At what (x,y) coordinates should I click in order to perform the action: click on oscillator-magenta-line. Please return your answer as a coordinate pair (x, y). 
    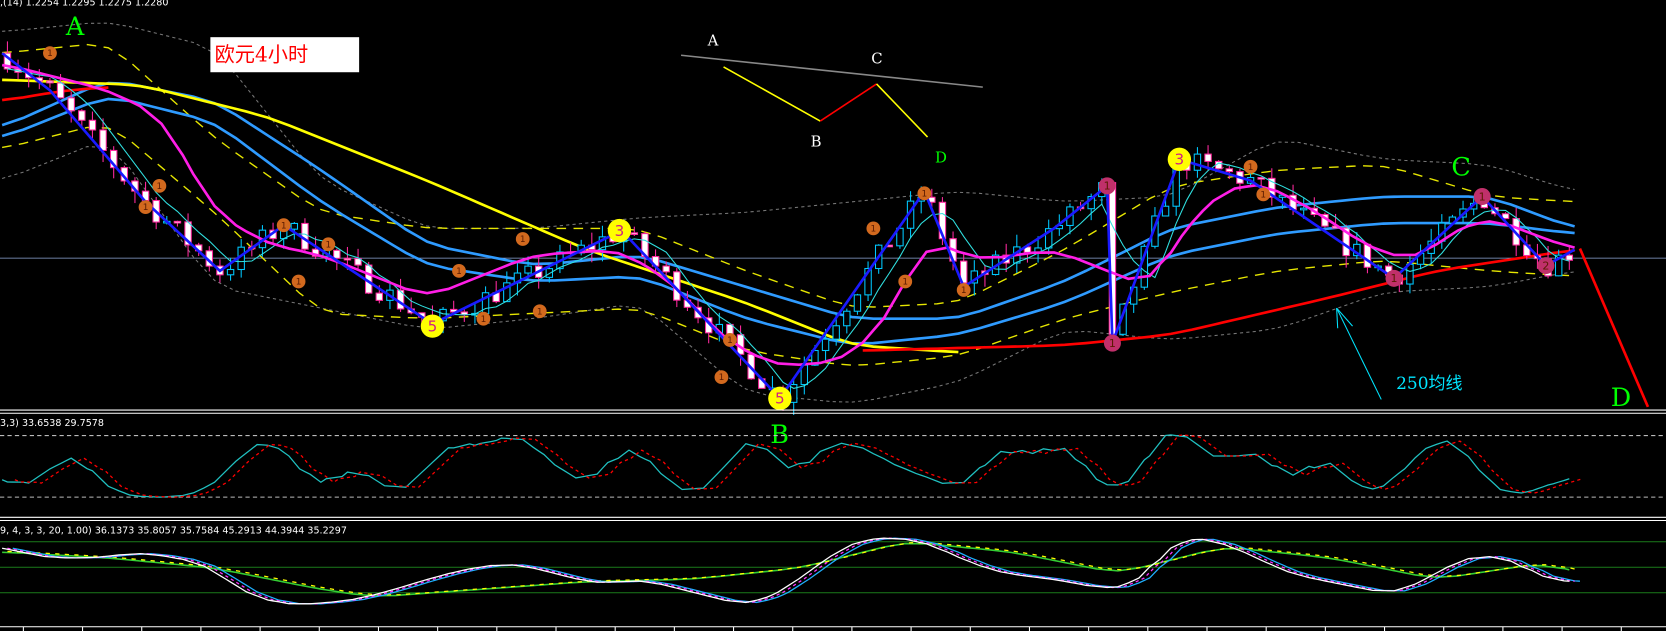
    Looking at the image, I should click on (791, 571).